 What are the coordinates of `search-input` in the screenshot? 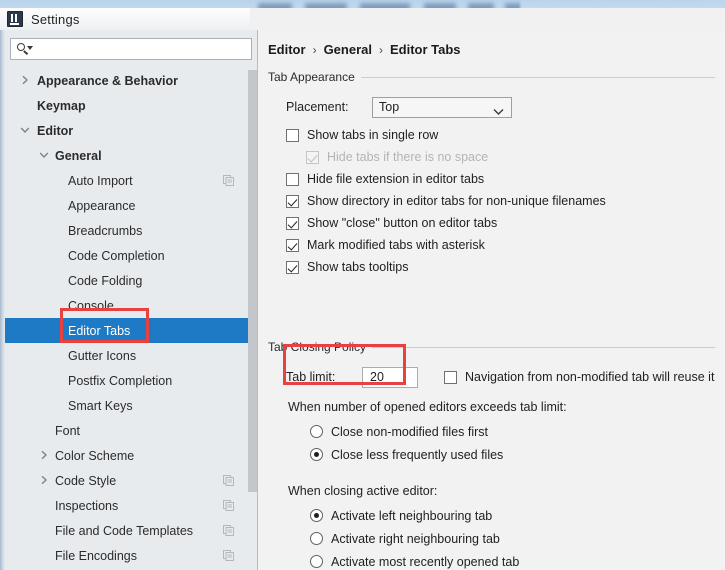 It's located at (141, 49).